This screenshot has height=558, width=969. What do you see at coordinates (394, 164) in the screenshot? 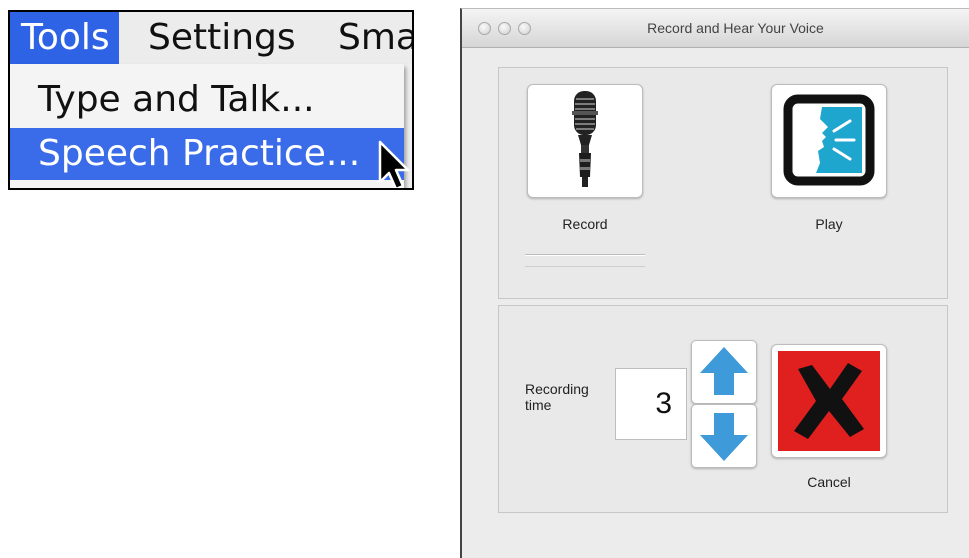
I see `mouse-pointer-icon` at bounding box center [394, 164].